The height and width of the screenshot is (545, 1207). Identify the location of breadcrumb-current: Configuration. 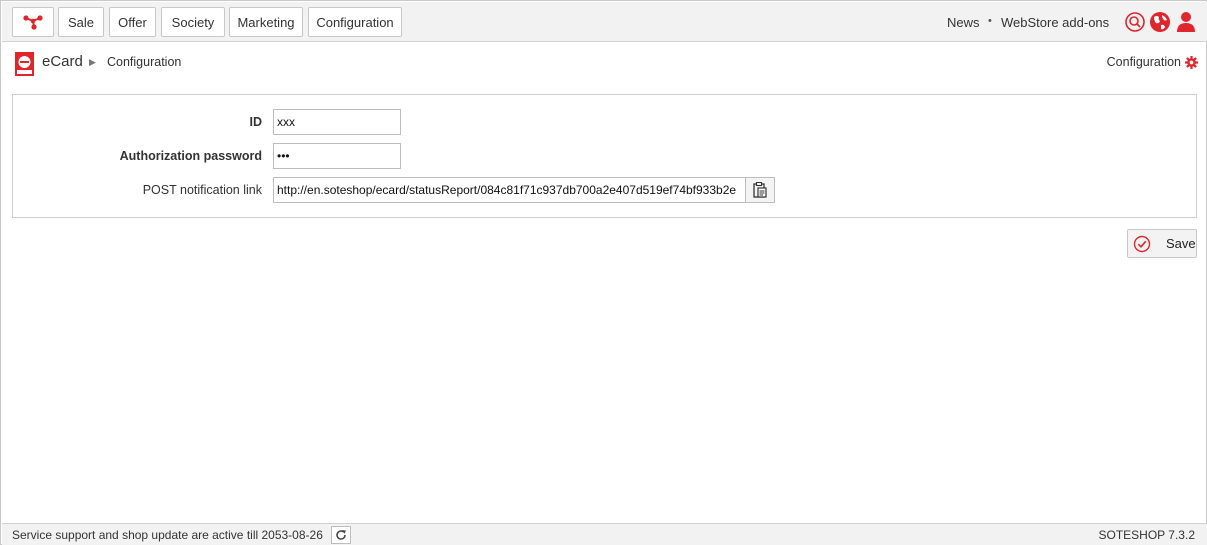
(144, 62).